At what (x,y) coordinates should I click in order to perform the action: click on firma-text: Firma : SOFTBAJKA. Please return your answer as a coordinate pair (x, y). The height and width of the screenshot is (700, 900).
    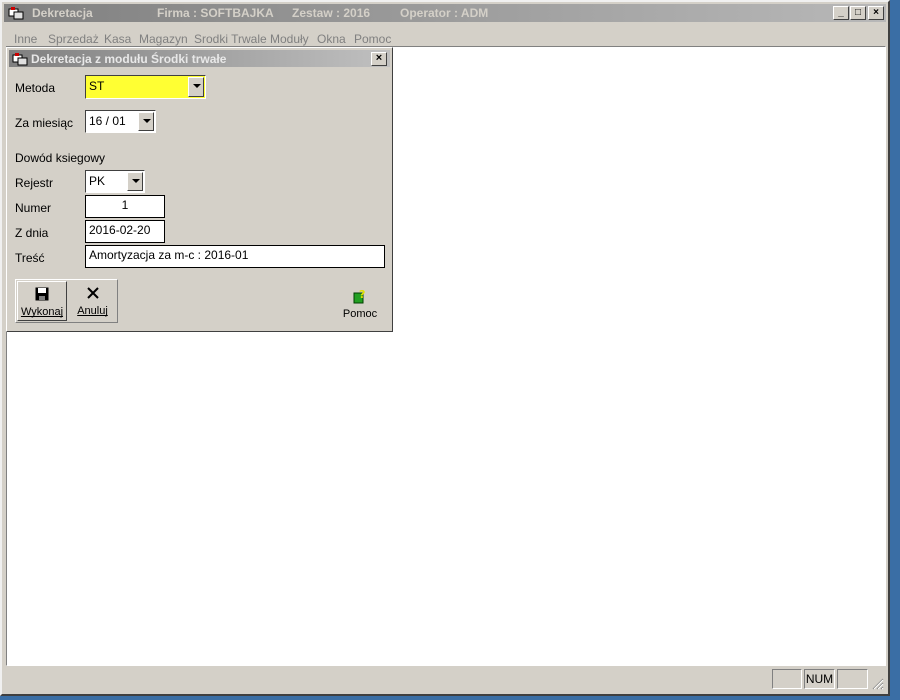
    Looking at the image, I should click on (215, 13).